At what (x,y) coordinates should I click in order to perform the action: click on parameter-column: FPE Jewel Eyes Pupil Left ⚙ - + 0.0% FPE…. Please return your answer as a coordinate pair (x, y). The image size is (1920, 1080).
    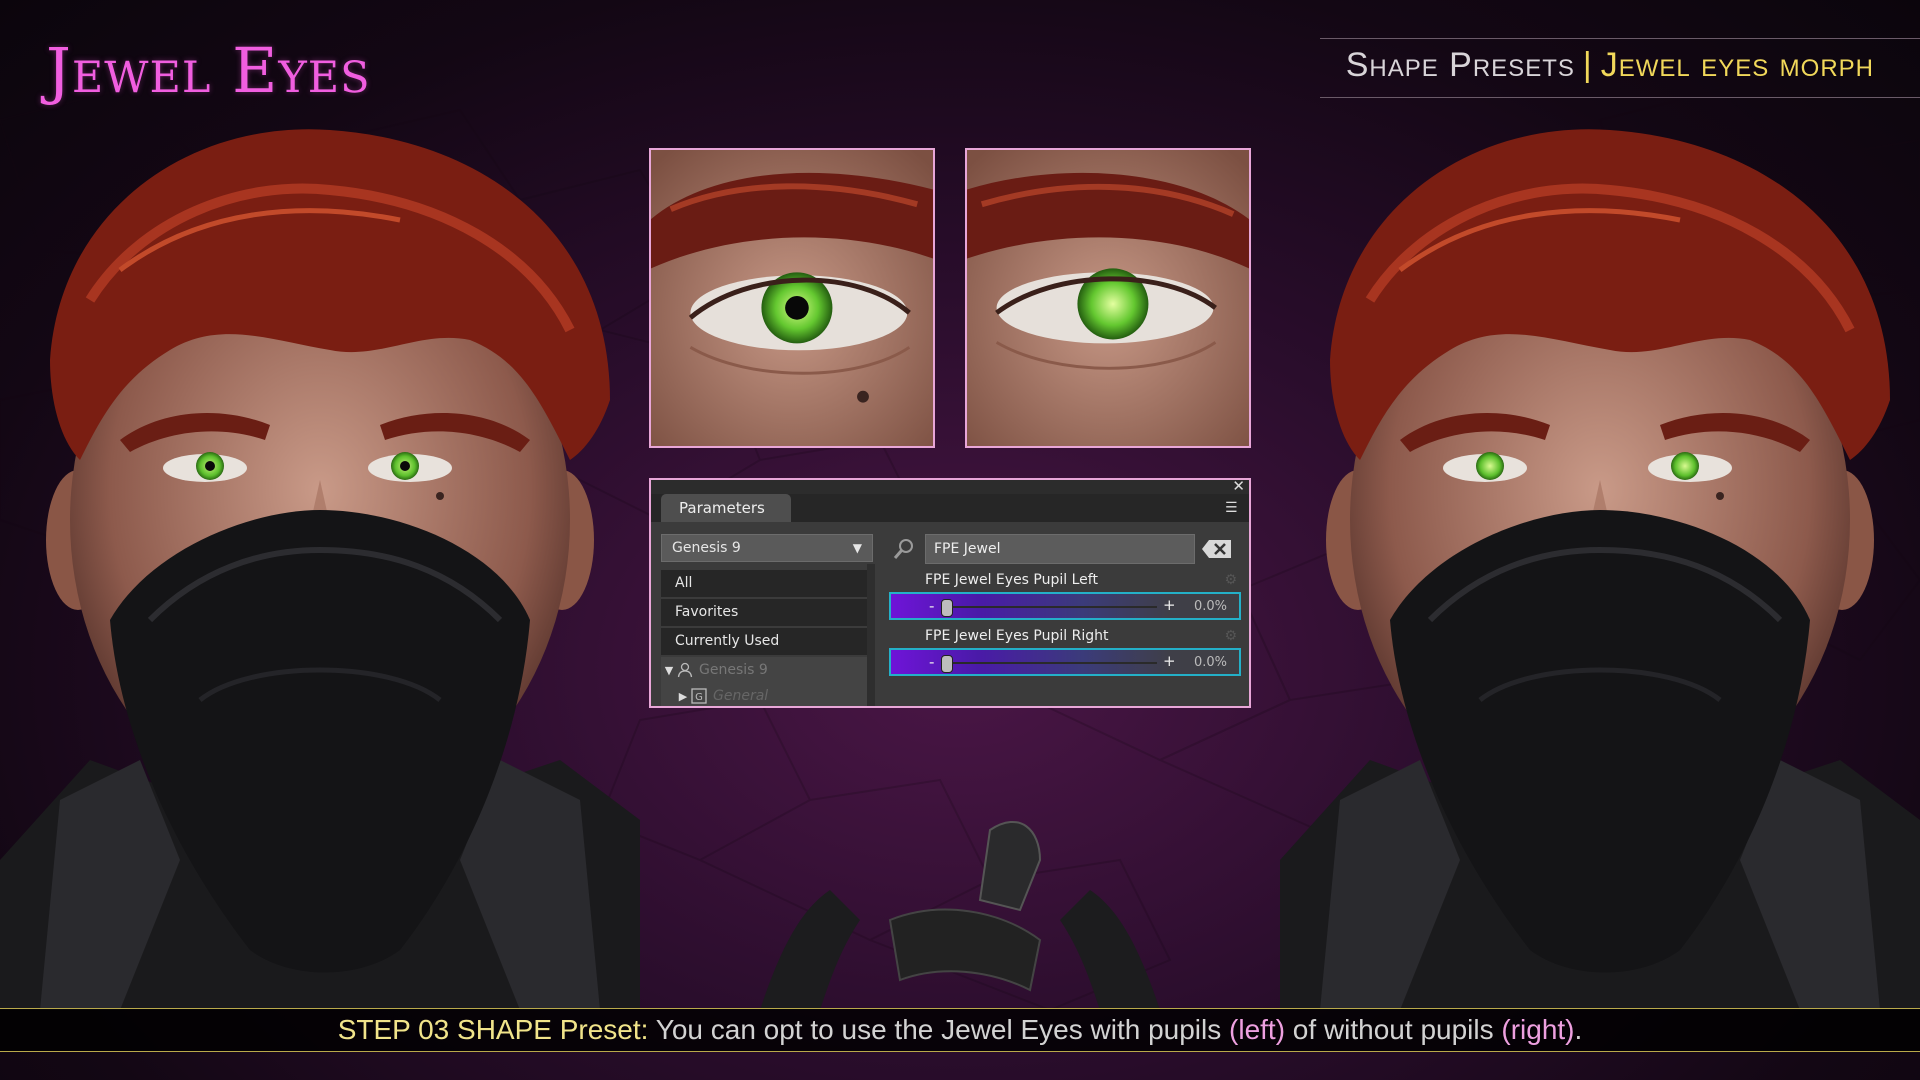
    Looking at the image, I should click on (1065, 620).